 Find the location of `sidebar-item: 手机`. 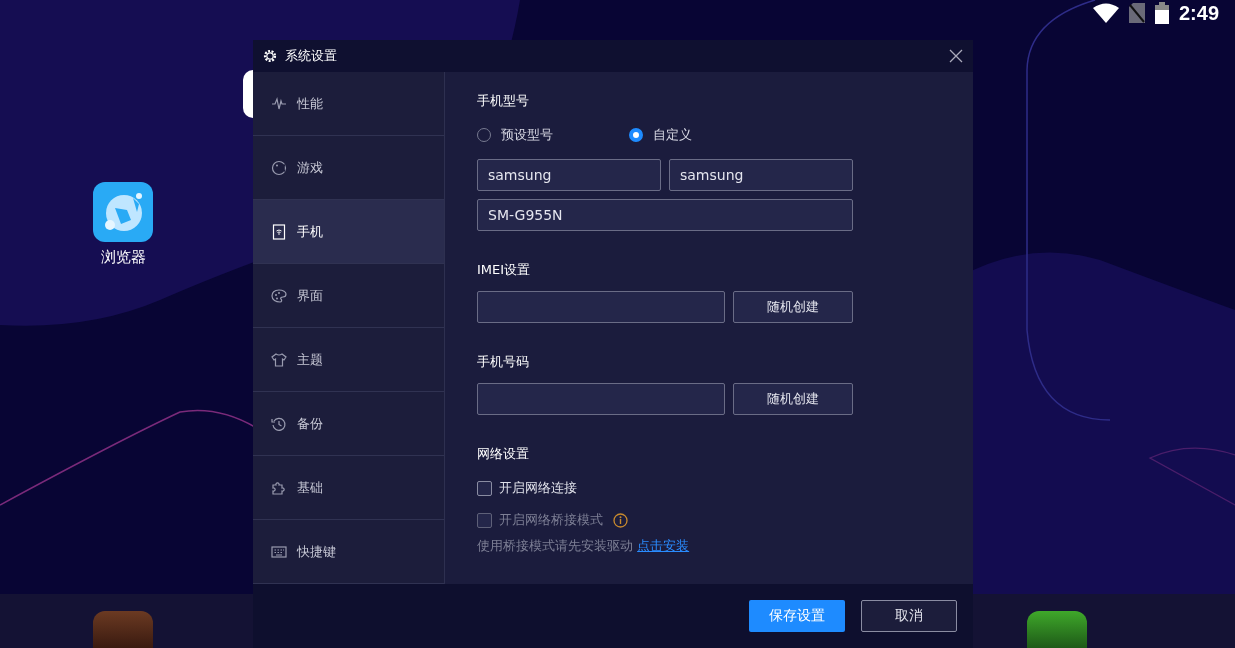

sidebar-item: 手机 is located at coordinates (348, 232).